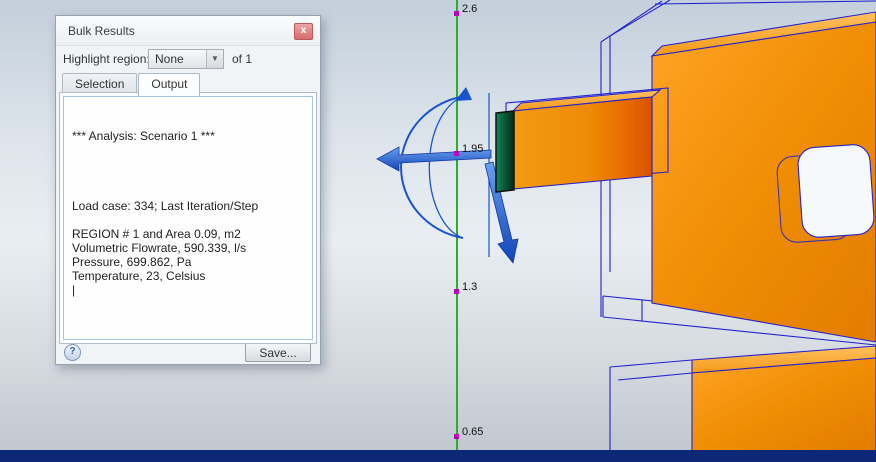 The image size is (876, 462). I want to click on hole-cutout, so click(836, 191).